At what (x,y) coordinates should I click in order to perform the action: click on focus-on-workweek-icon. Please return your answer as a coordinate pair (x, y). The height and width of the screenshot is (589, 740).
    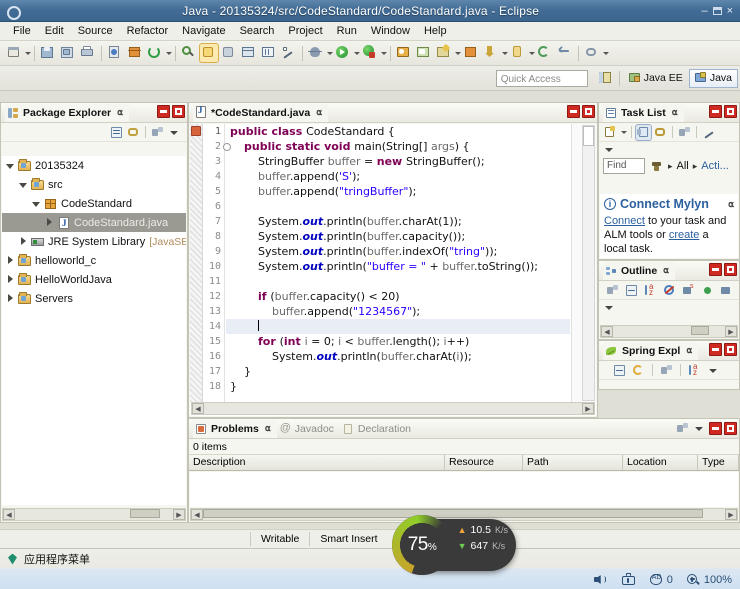
    Looking at the image, I should click on (684, 132).